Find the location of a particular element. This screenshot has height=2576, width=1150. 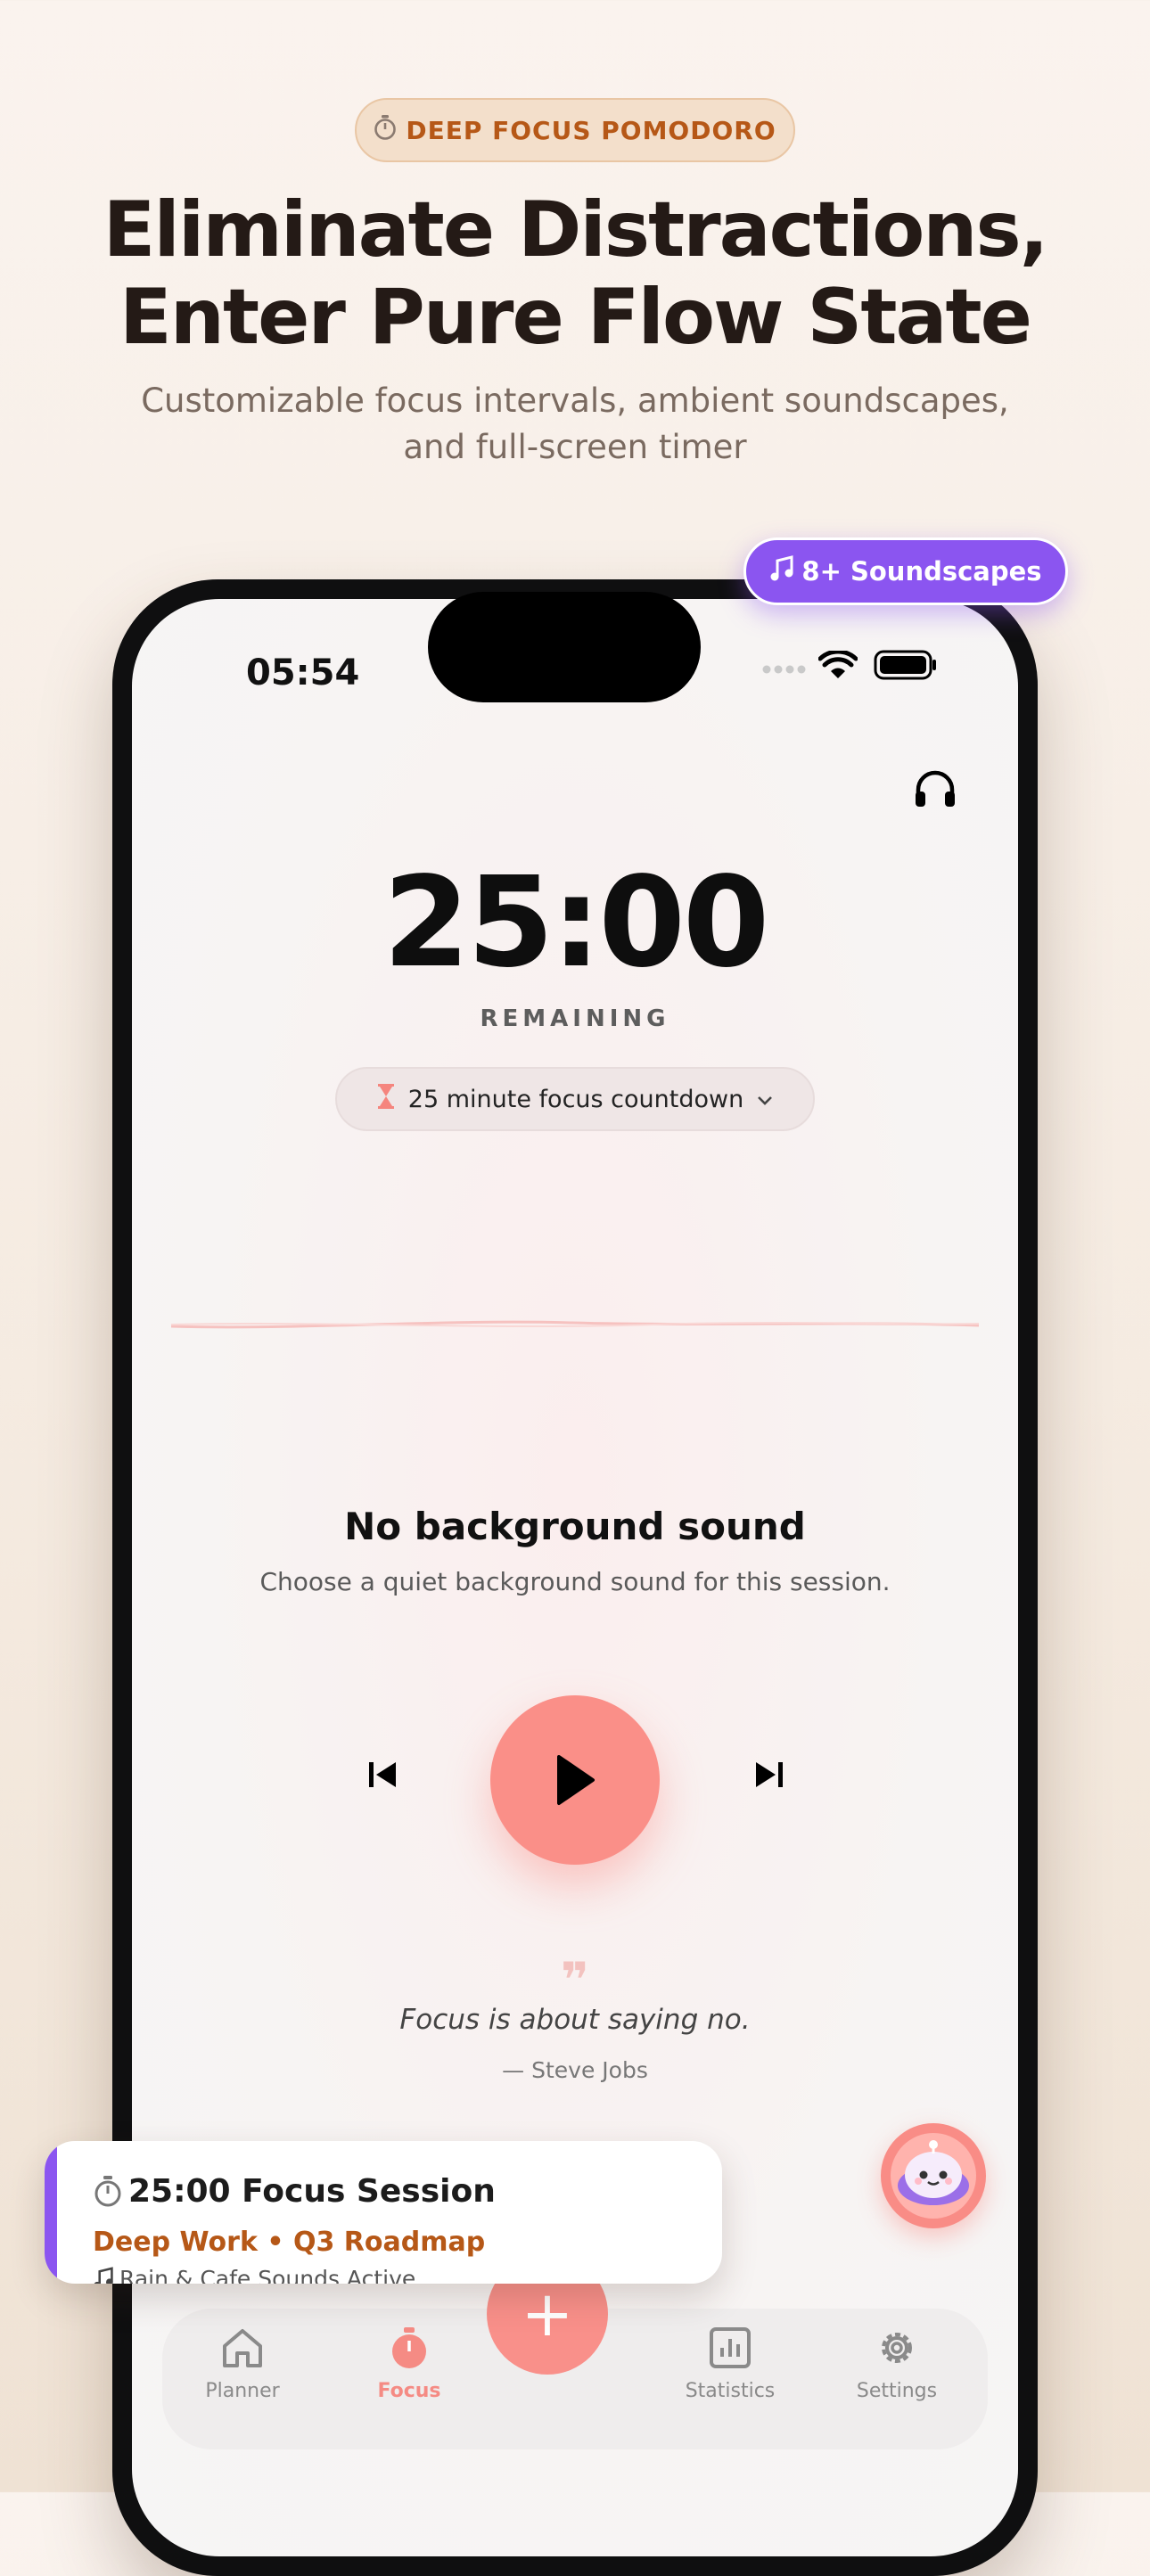

timer-label: REMAINING is located at coordinates (575, 1019).